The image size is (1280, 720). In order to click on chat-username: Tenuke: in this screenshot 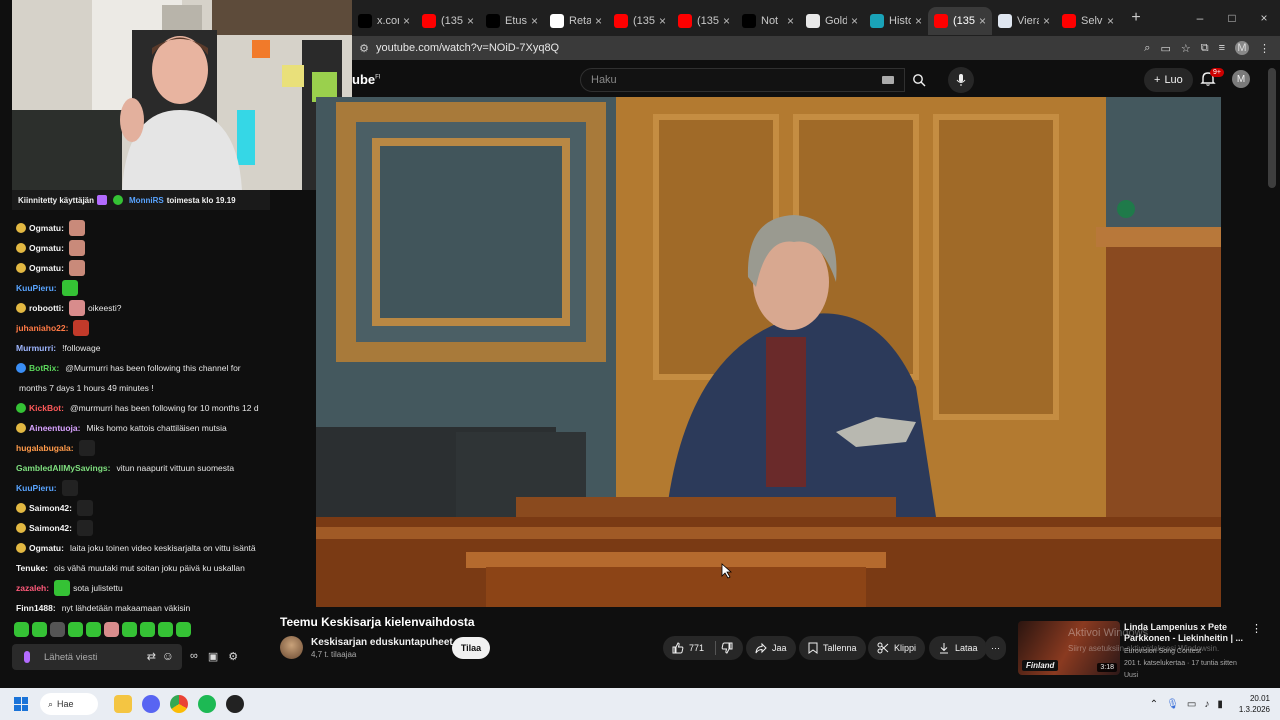, I will do `click(32, 568)`.